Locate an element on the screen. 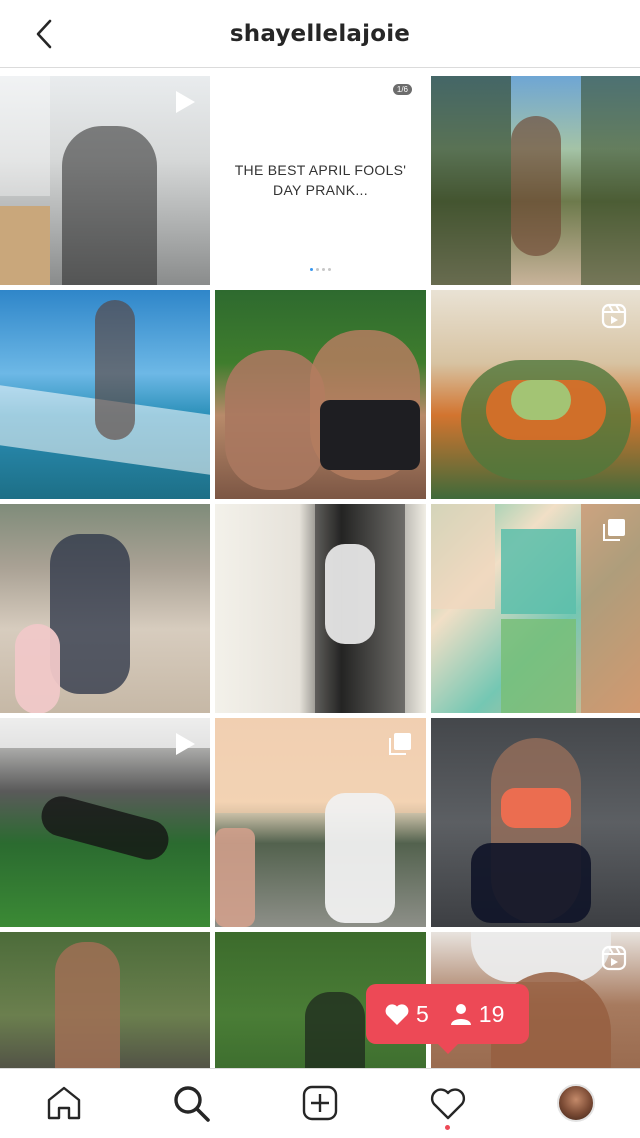  plus-square-icon is located at coordinates (320, 1103).